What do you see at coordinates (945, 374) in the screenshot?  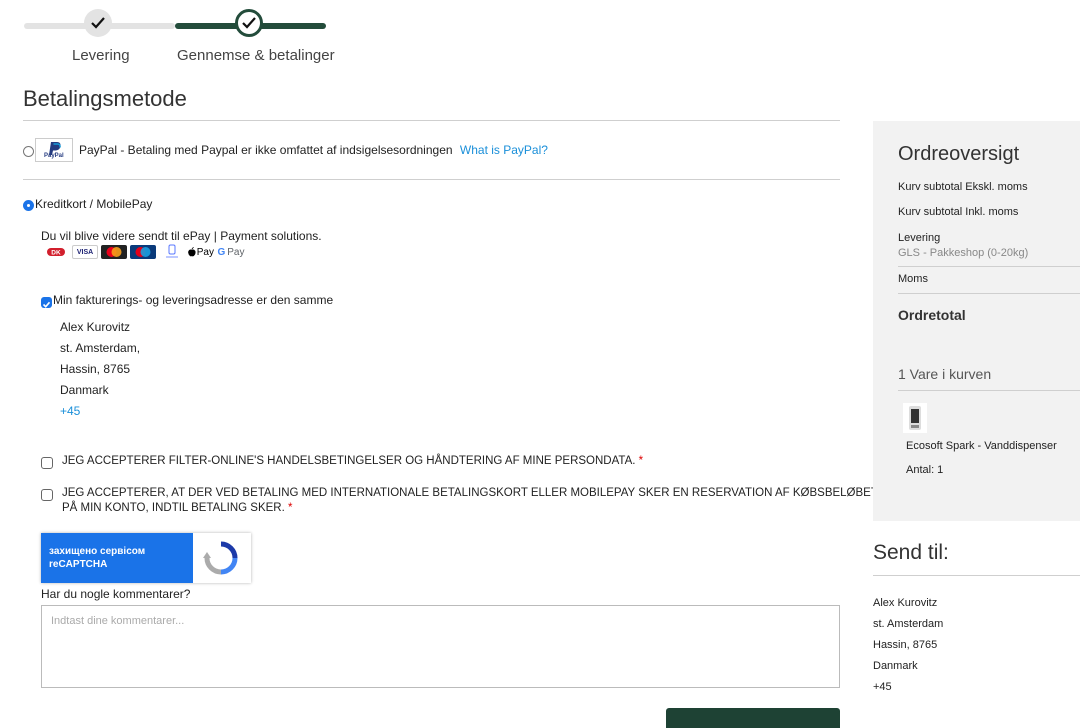 I see `cart-count: 1 Vare i kurven` at bounding box center [945, 374].